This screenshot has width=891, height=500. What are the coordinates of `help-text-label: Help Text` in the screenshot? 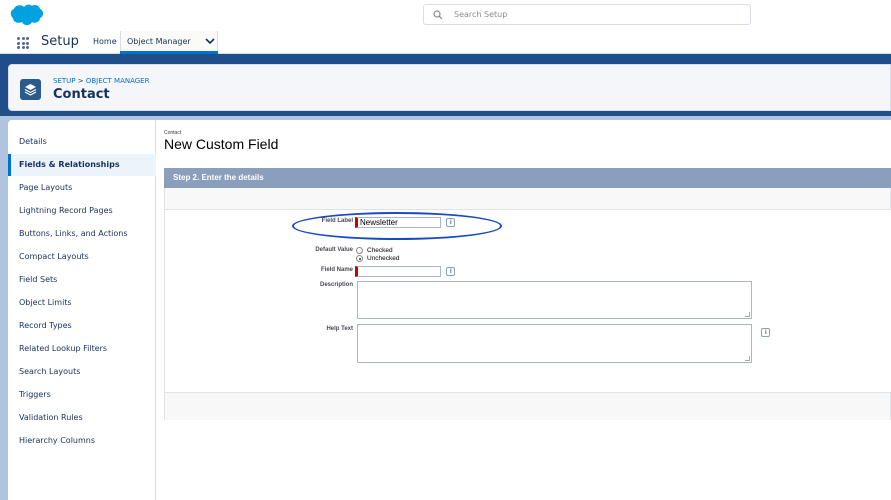 It's located at (339, 329).